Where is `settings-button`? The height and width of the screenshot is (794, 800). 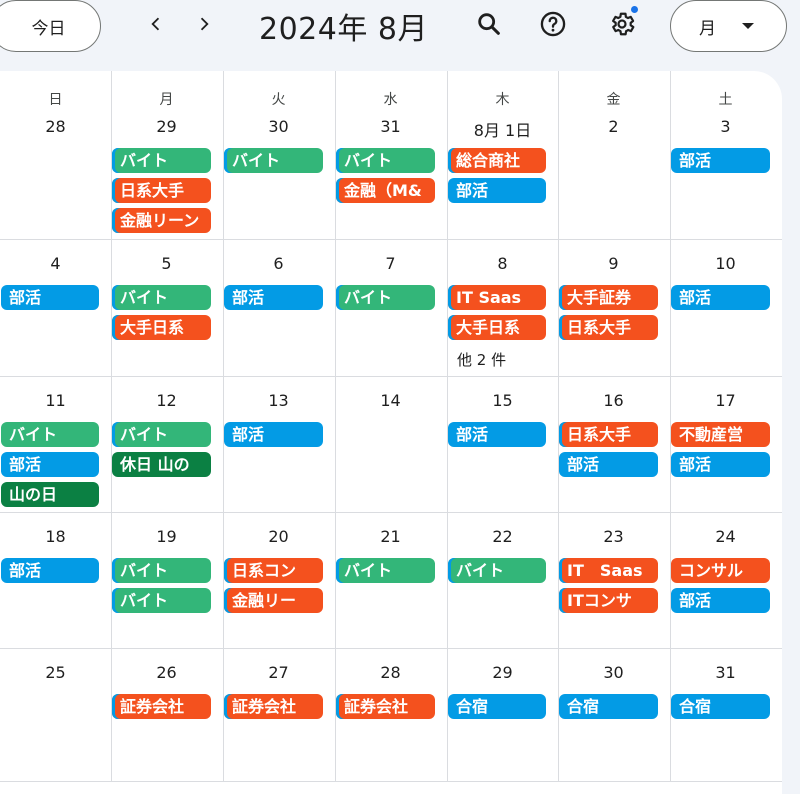
settings-button is located at coordinates (622, 24).